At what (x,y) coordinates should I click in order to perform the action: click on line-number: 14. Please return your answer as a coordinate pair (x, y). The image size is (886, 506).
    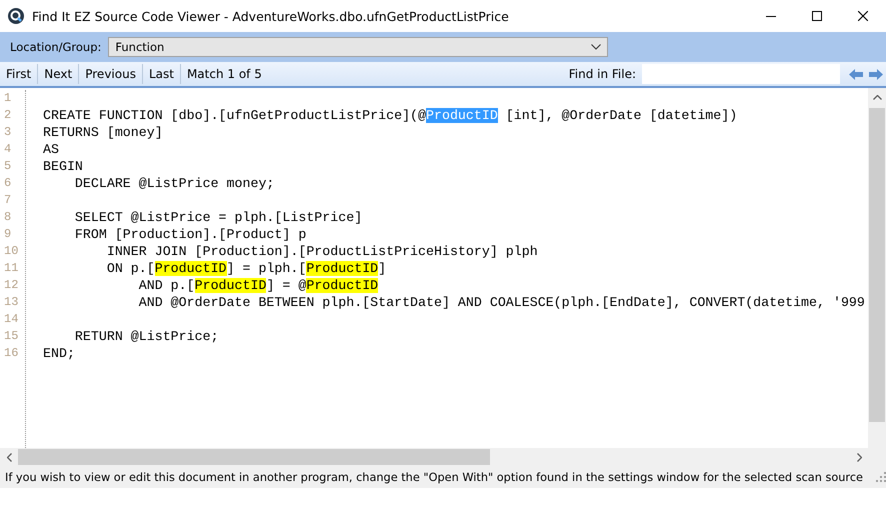
    Looking at the image, I should click on (11, 319).